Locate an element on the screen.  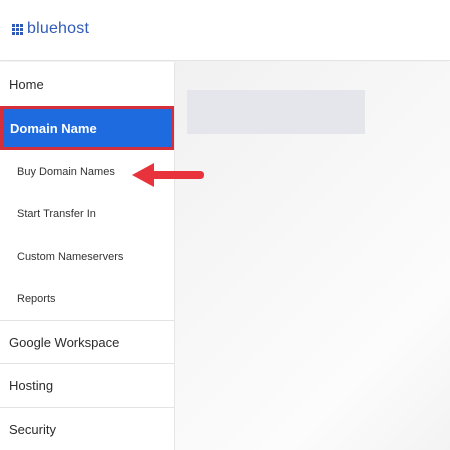
sidebar-item-label: Hosting is located at coordinates (31, 385).